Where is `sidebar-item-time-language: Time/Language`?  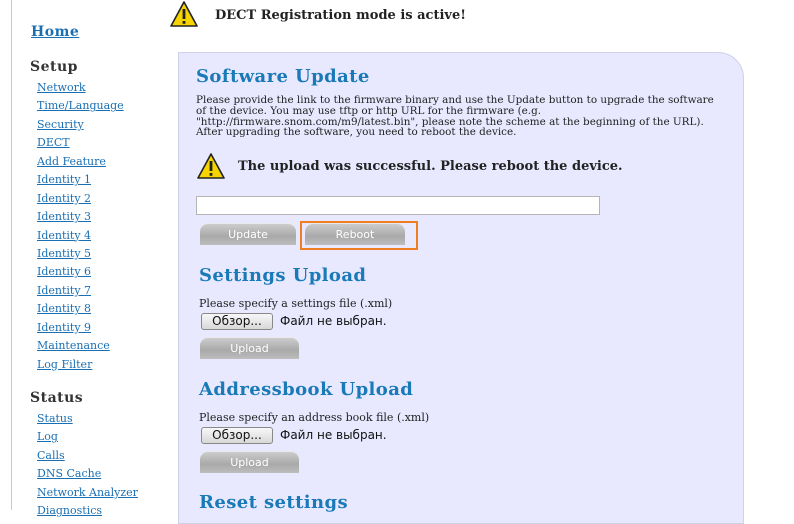 sidebar-item-time-language: Time/Language is located at coordinates (80, 105).